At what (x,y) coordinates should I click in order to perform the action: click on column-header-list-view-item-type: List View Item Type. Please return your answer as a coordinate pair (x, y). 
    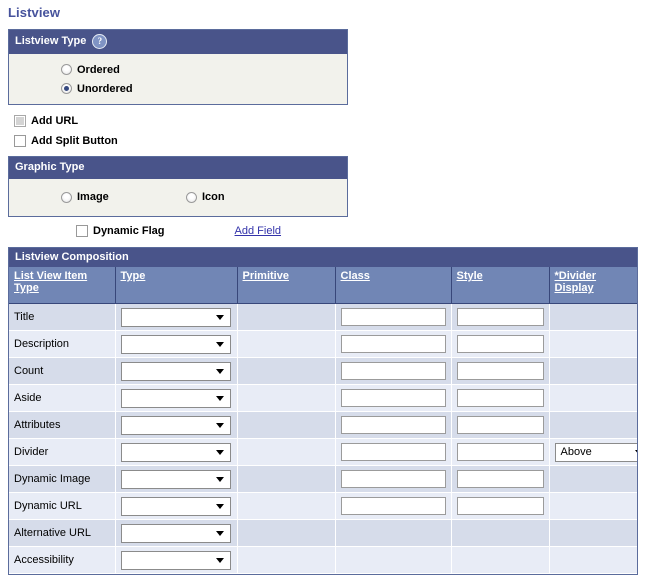
    Looking at the image, I should click on (62, 285).